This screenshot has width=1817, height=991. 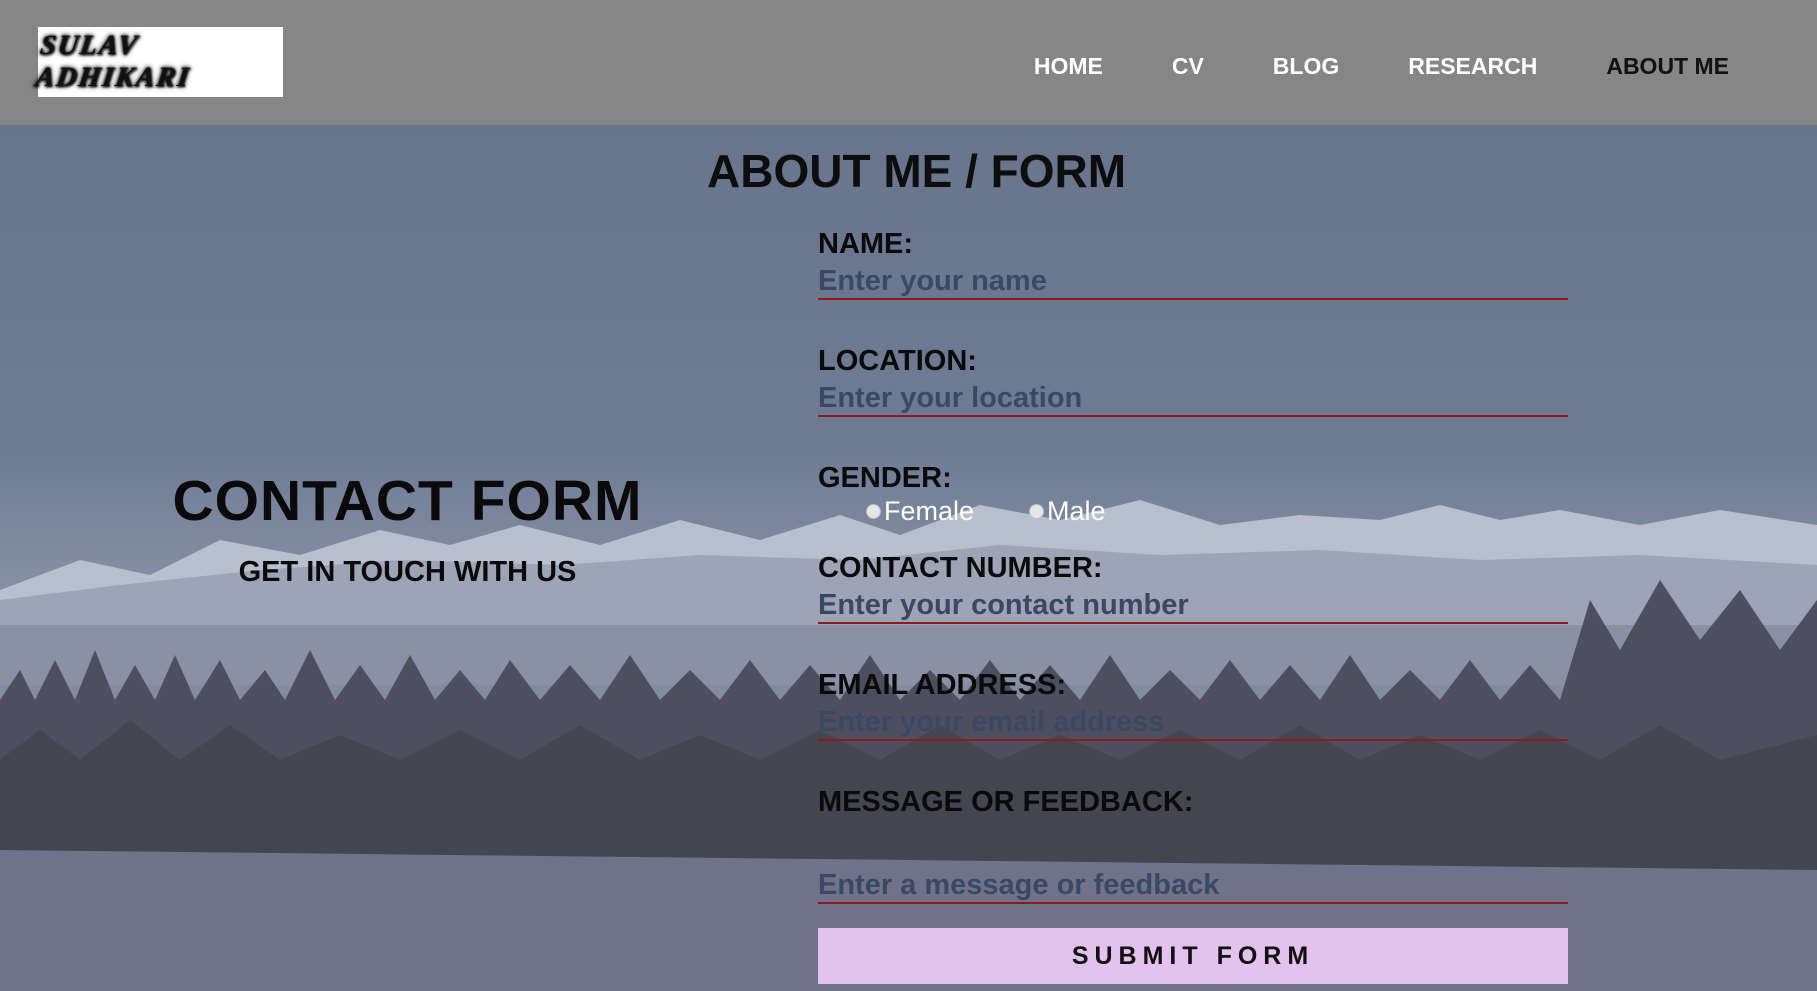 I want to click on logo-text: SULAV ADHIKARI, so click(x=113, y=61).